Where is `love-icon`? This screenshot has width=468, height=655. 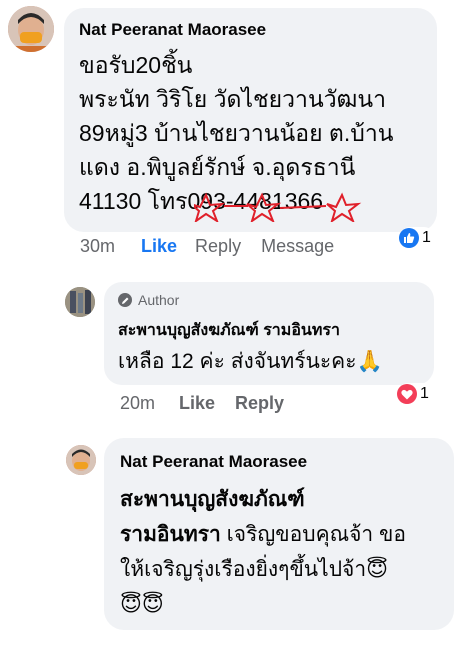 love-icon is located at coordinates (407, 394).